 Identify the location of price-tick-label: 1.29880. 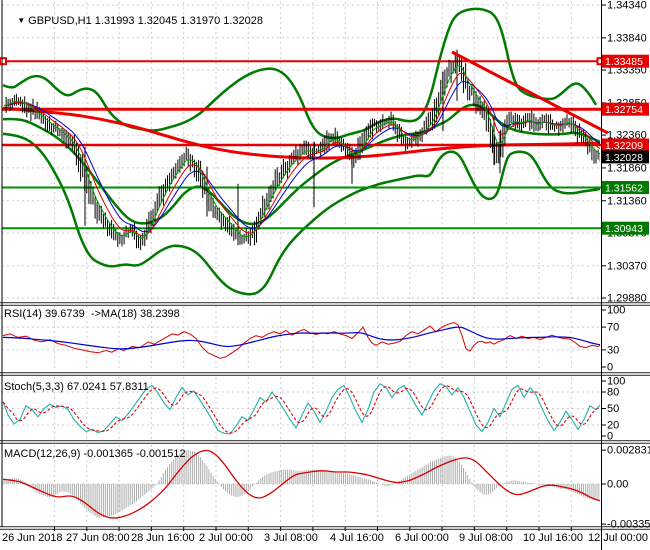
(627, 299).